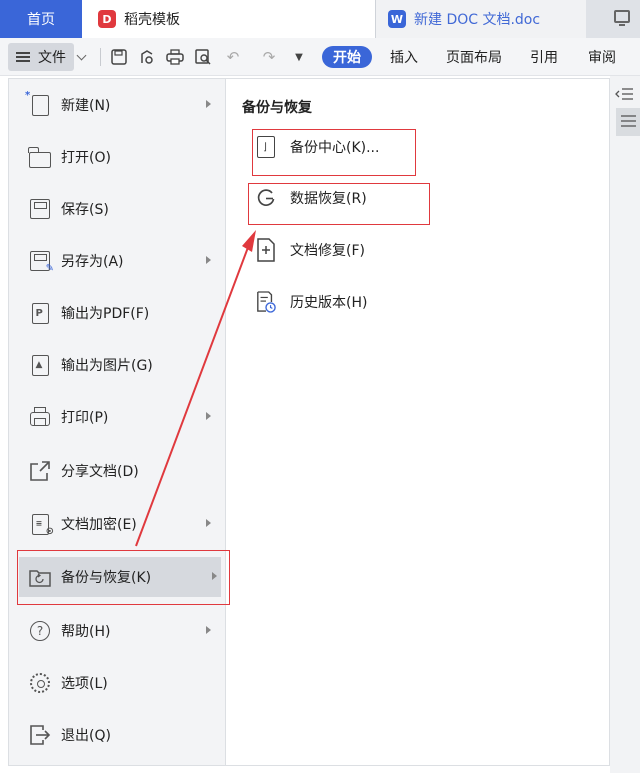  I want to click on monitor-icon, so click(622, 18).